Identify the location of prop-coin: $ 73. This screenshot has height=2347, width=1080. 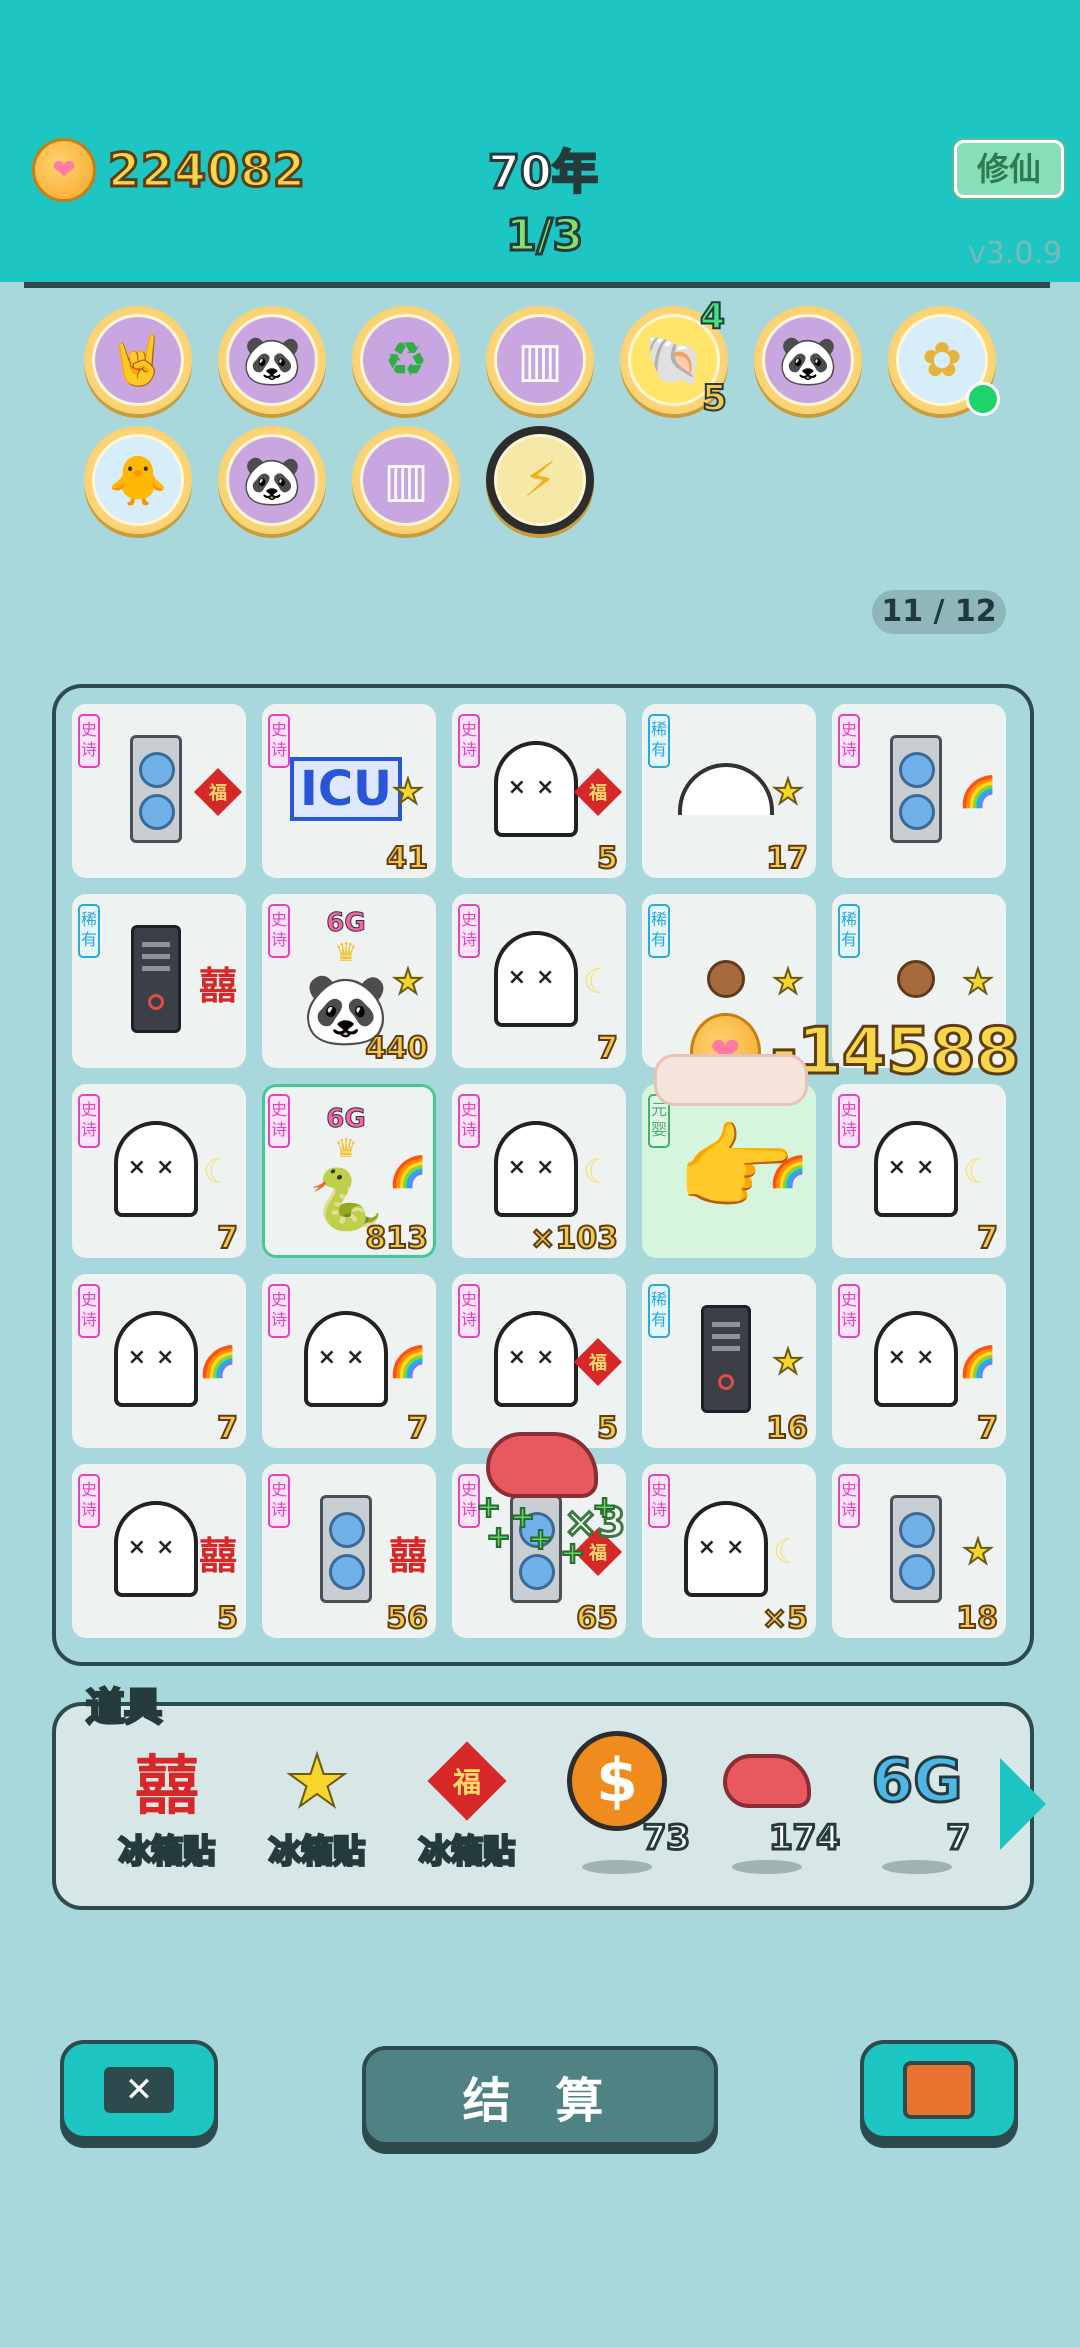
(622, 1808).